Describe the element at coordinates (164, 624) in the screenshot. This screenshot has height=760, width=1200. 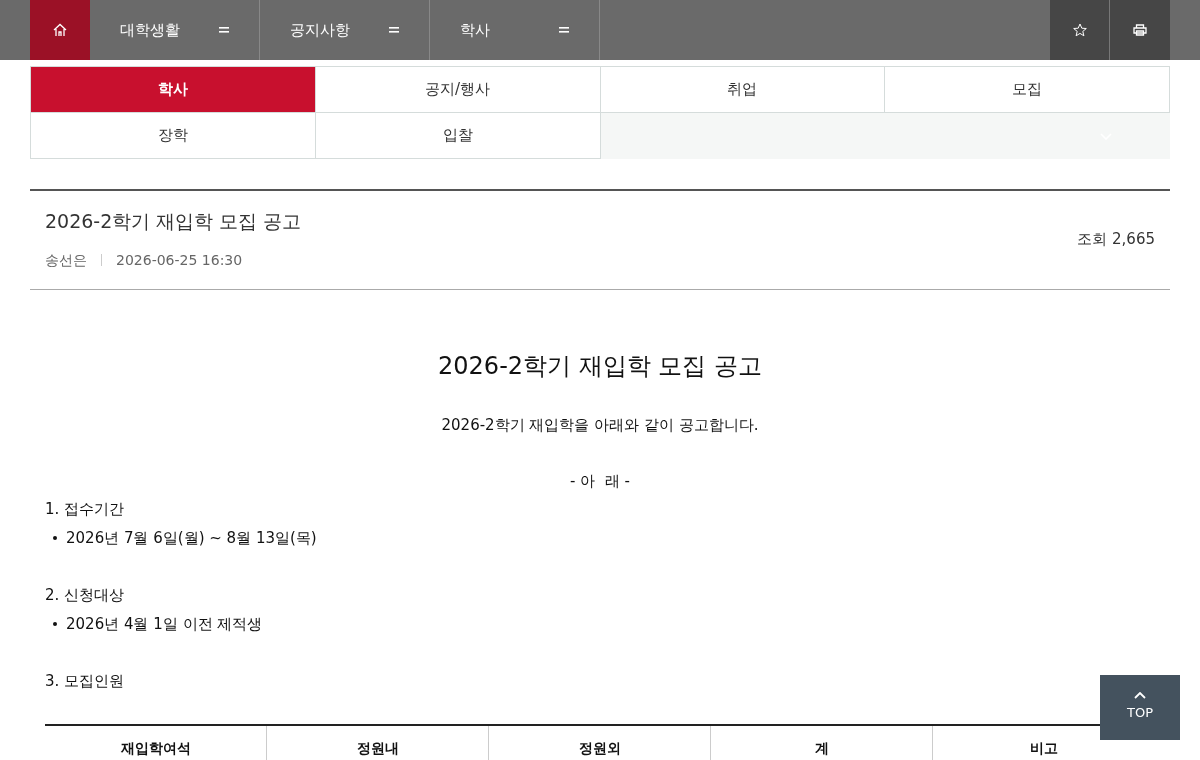
I see `bullet-text: 2026년 4월 1일 이전 제적생` at that location.